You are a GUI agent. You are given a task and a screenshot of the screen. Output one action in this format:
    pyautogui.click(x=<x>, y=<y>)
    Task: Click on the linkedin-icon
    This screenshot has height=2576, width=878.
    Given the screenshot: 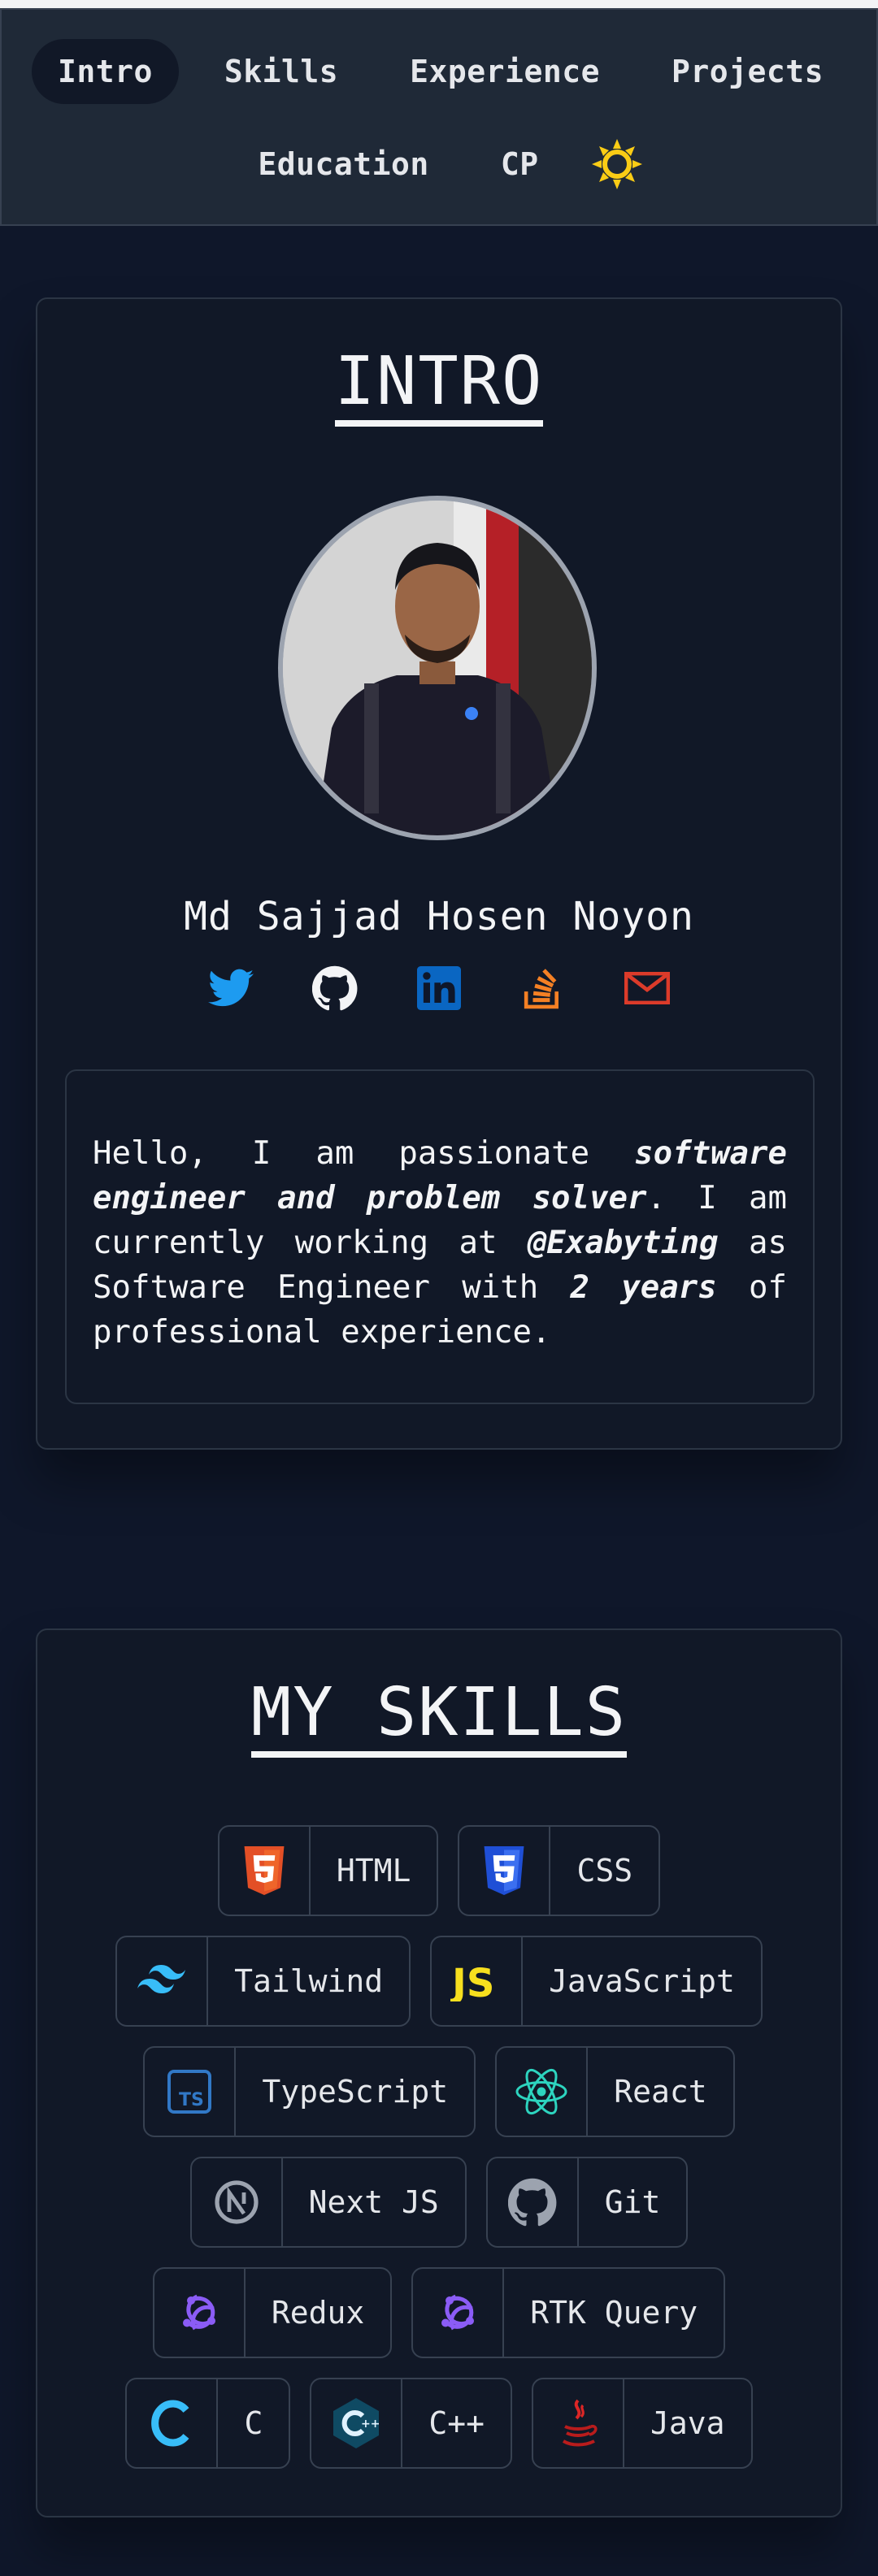 What is the action you would take?
    pyautogui.click(x=439, y=988)
    